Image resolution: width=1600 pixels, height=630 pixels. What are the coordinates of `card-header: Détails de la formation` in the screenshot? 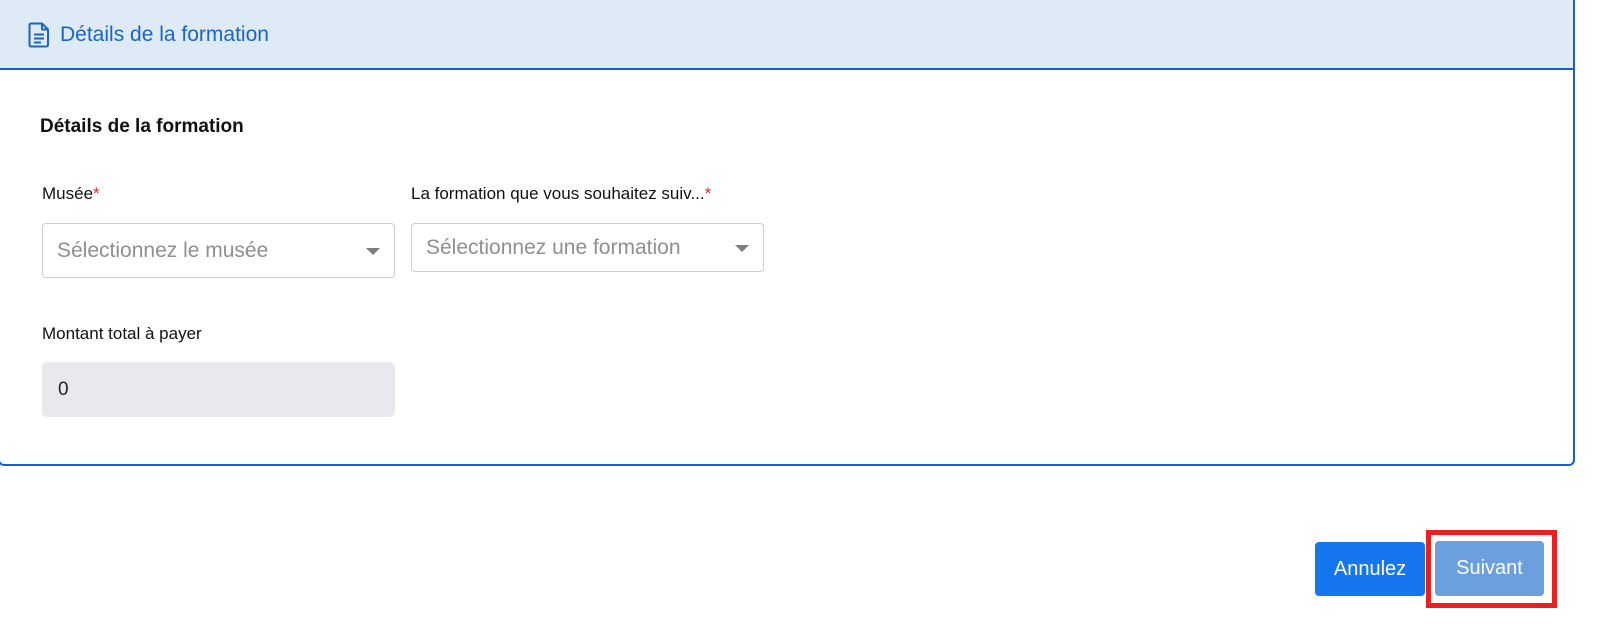 It's located at (786, 35).